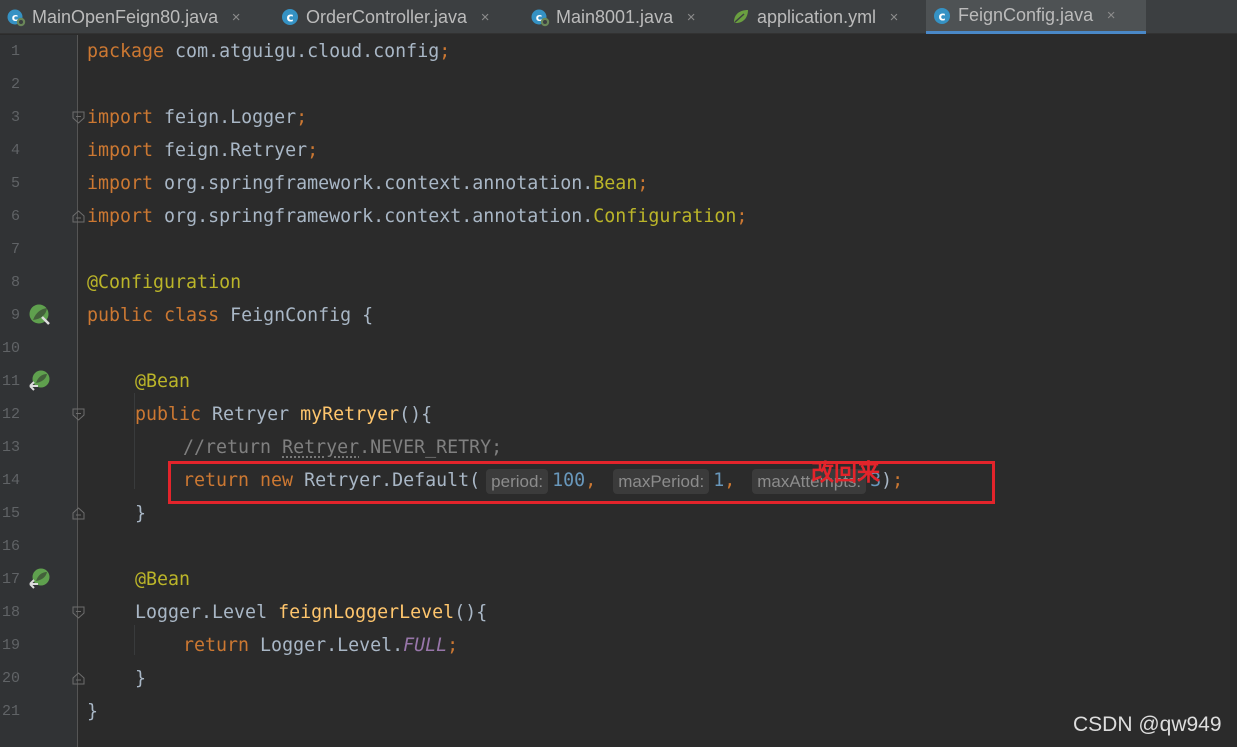  What do you see at coordinates (164, 282) in the screenshot?
I see `code-text: @Configuration` at bounding box center [164, 282].